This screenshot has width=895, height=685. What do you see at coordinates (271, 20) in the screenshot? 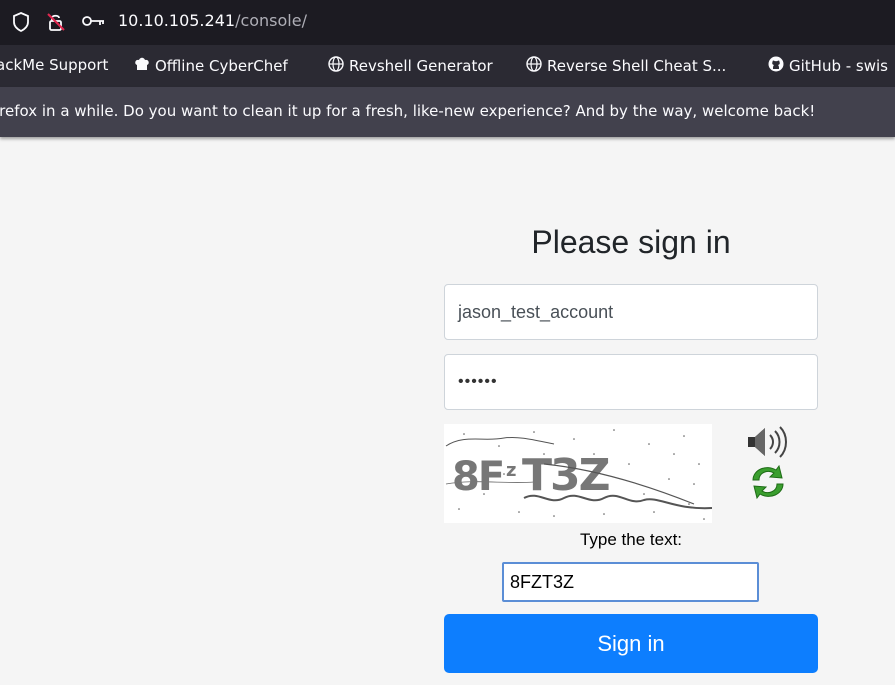
I see `url-path: /console/` at bounding box center [271, 20].